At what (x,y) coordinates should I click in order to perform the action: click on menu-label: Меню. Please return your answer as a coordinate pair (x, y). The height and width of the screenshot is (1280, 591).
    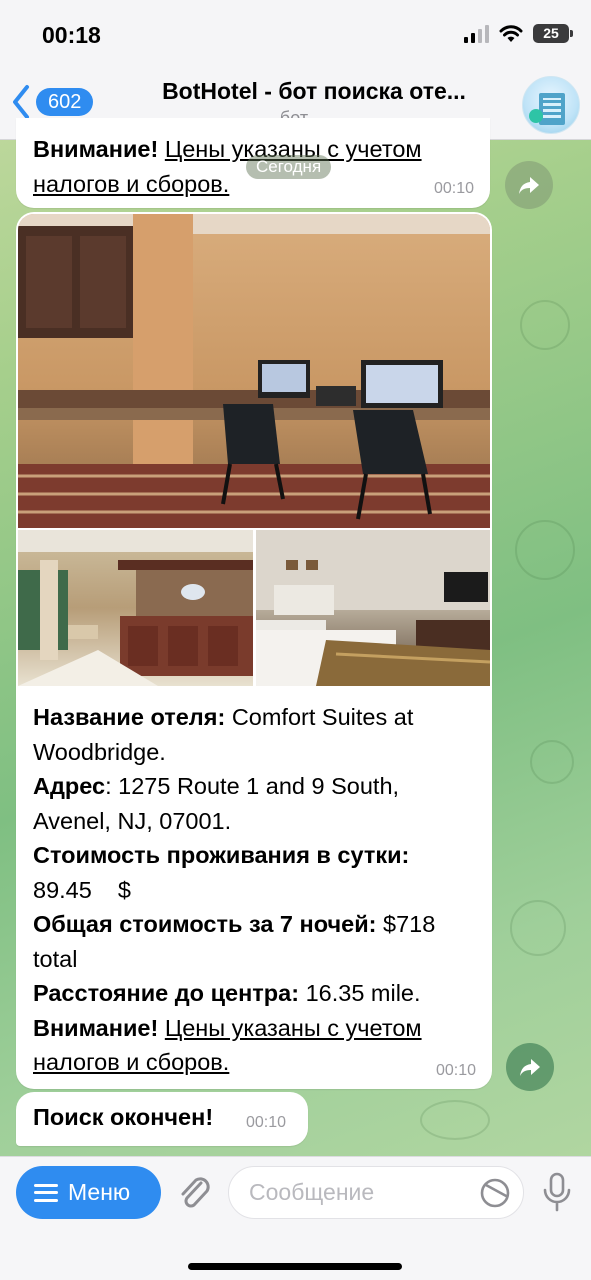
    Looking at the image, I should click on (99, 1192).